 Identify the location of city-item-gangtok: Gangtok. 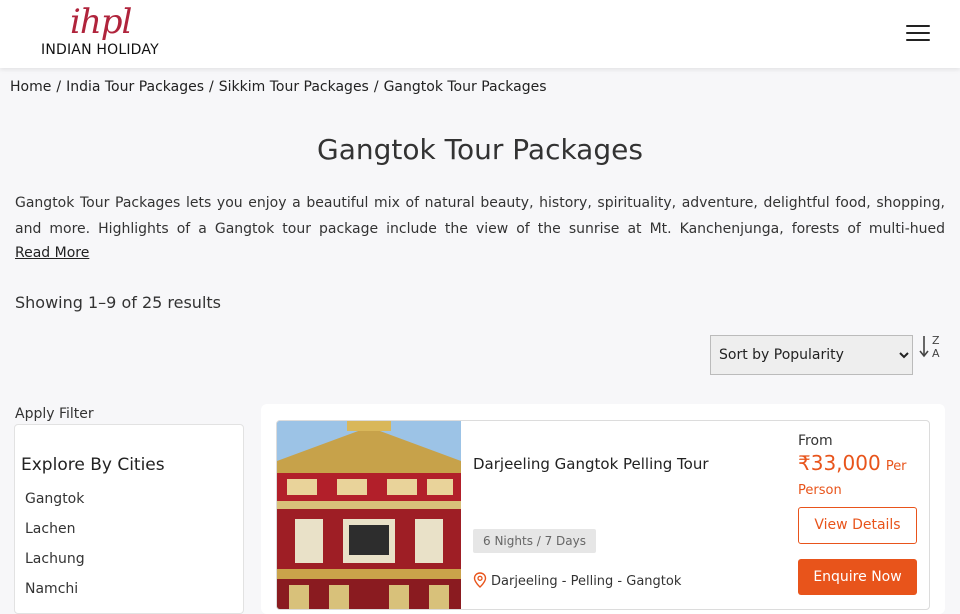
(55, 504).